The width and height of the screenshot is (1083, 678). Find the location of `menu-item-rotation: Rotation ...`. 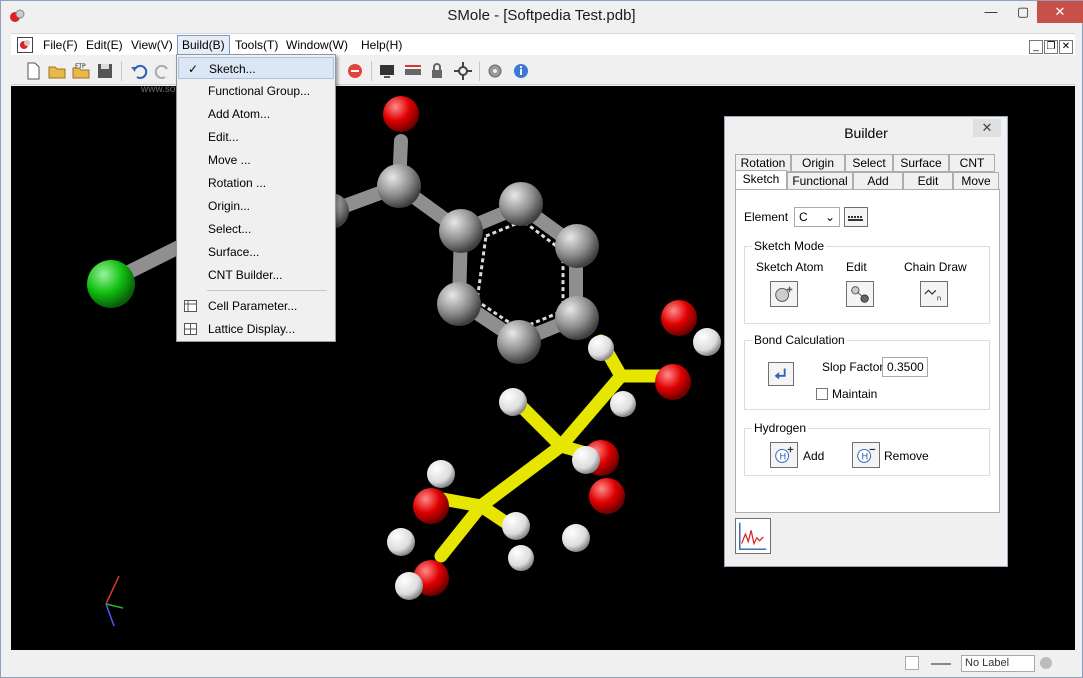

menu-item-rotation: Rotation ... is located at coordinates (256, 183).